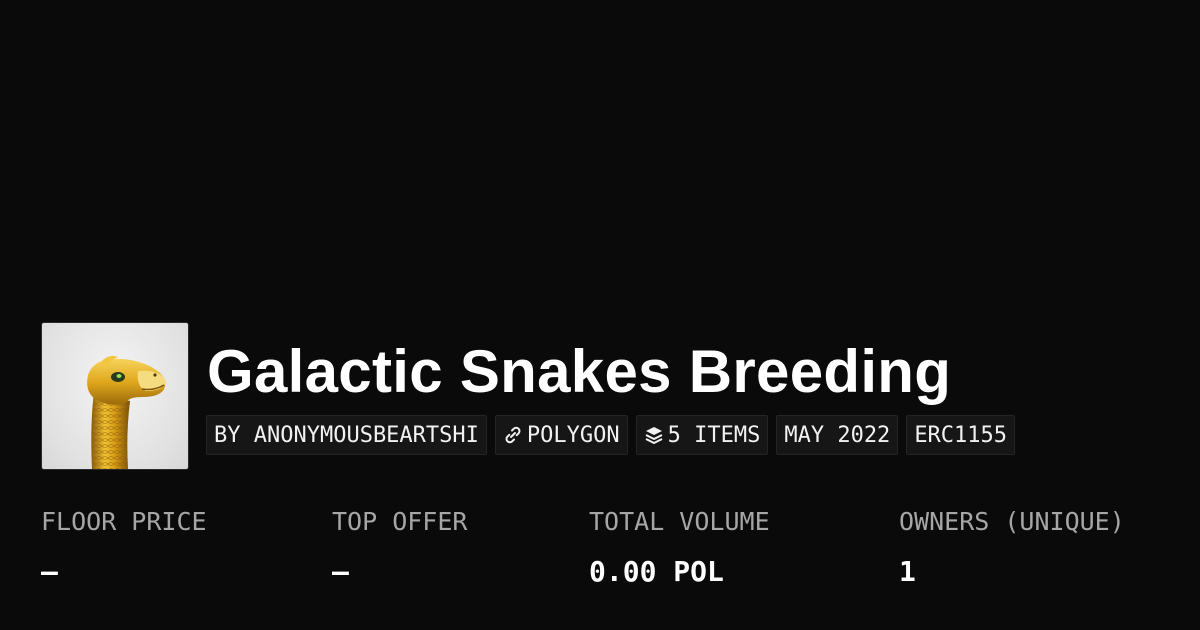 The image size is (1200, 630). What do you see at coordinates (126, 412) in the screenshot?
I see `golden-snake-image` at bounding box center [126, 412].